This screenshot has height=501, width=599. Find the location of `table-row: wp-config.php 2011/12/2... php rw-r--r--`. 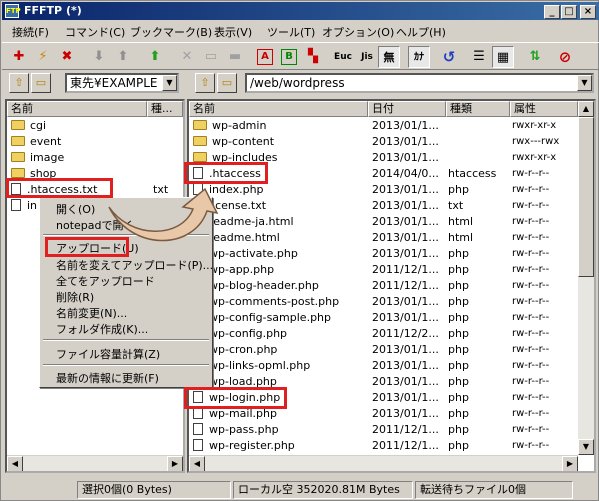

table-row: wp-config.php 2011/12/2... php rw-r--r-- is located at coordinates (391, 334).